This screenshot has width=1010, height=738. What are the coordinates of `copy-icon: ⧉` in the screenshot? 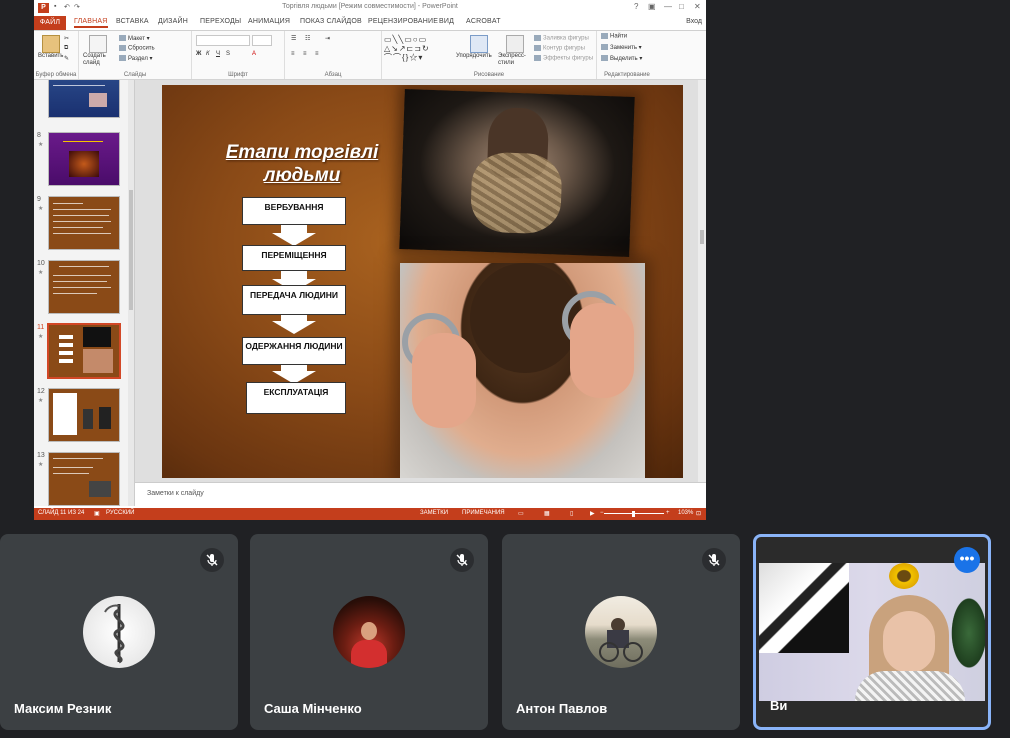 It's located at (66, 48).